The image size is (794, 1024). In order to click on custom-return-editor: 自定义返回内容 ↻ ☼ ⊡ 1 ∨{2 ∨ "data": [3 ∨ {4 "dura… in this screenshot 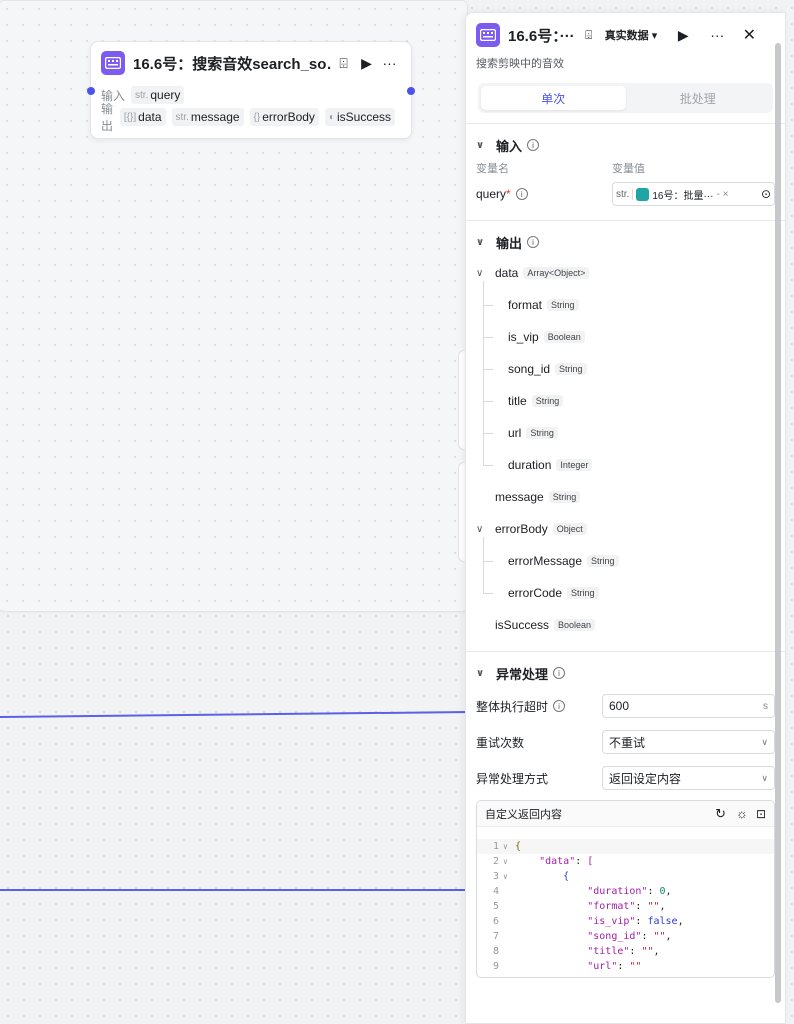, I will do `click(625, 889)`.